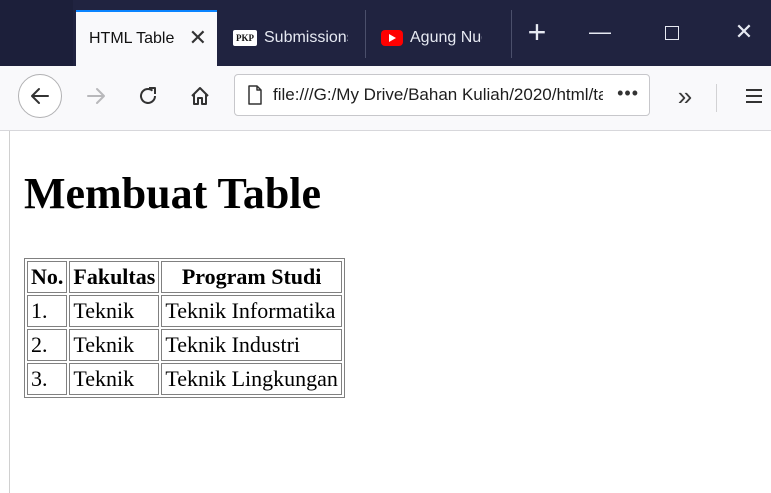 The image size is (771, 493). Describe the element at coordinates (173, 193) in the screenshot. I see `page-title: Membuat Table` at that location.